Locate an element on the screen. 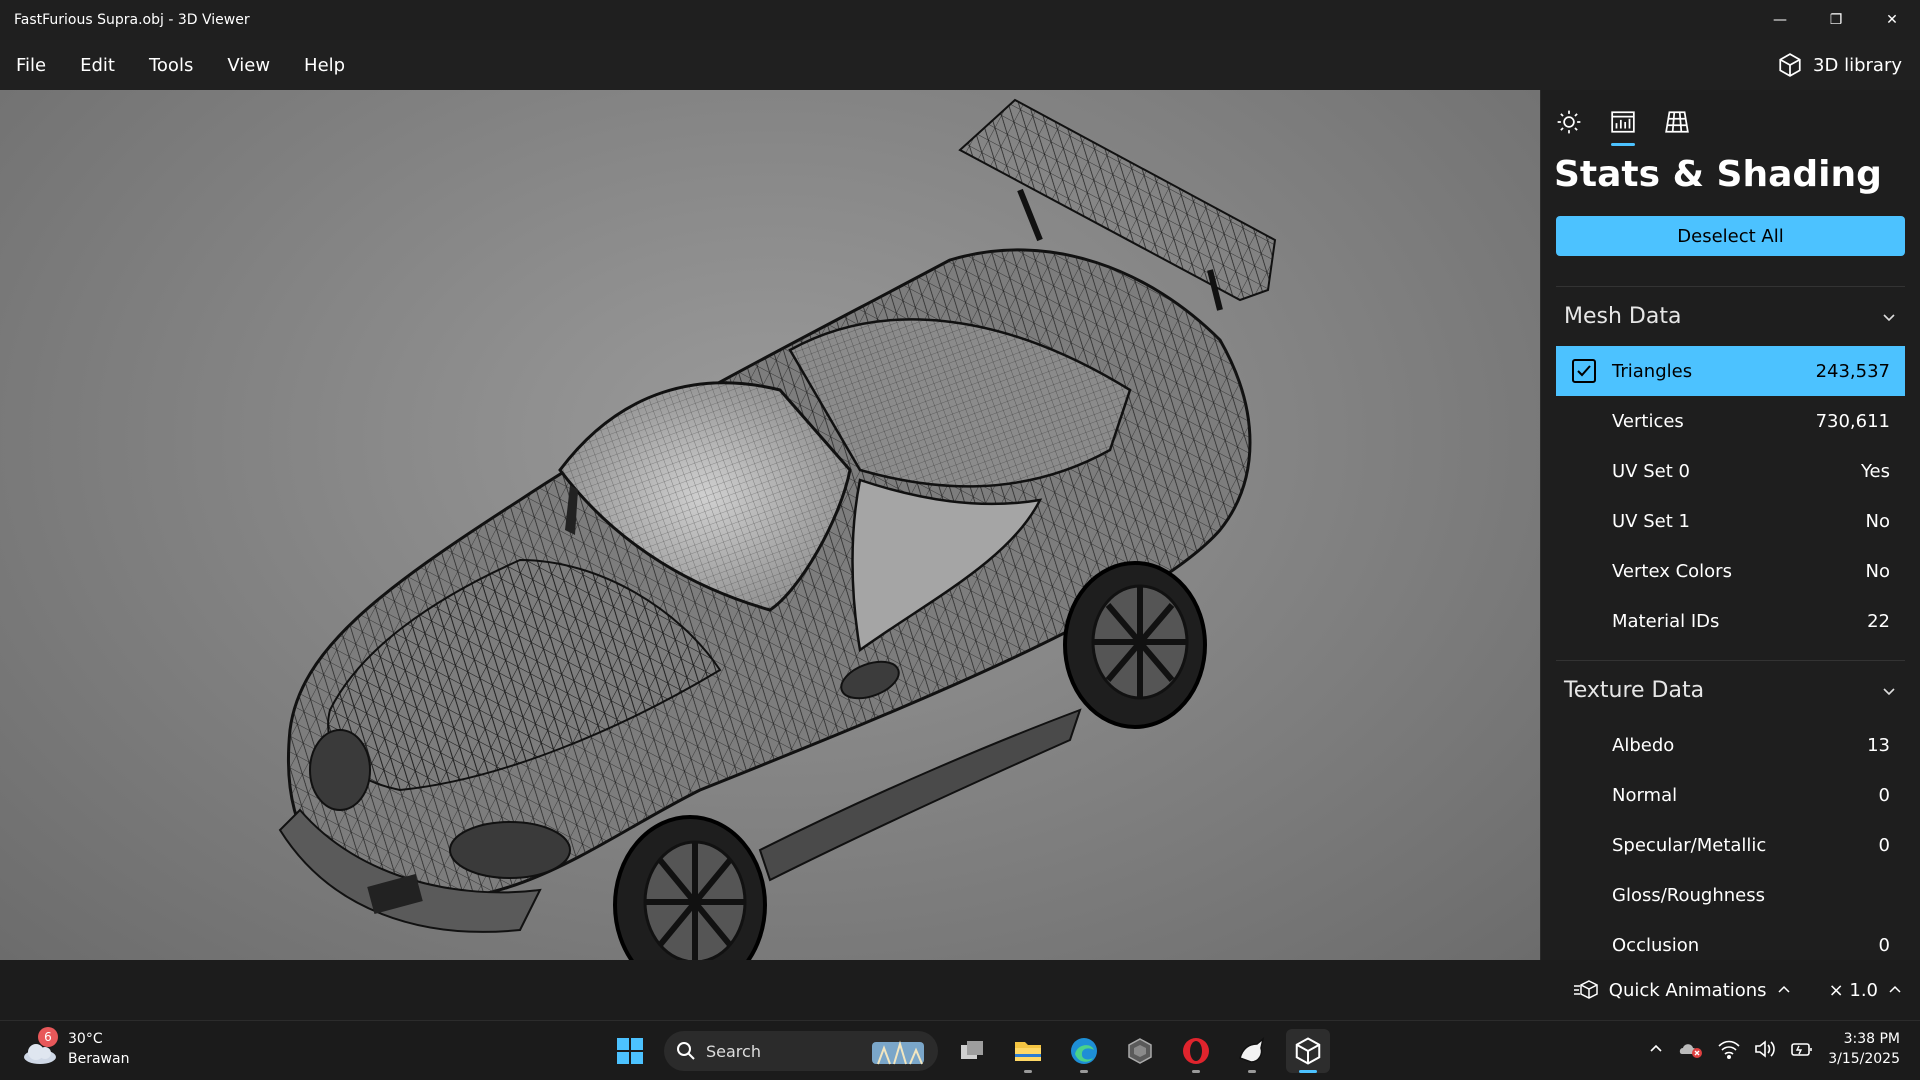 Image resolution: width=1920 pixels, height=1080 pixels. deselect-all-button: Deselect All is located at coordinates (1730, 236).